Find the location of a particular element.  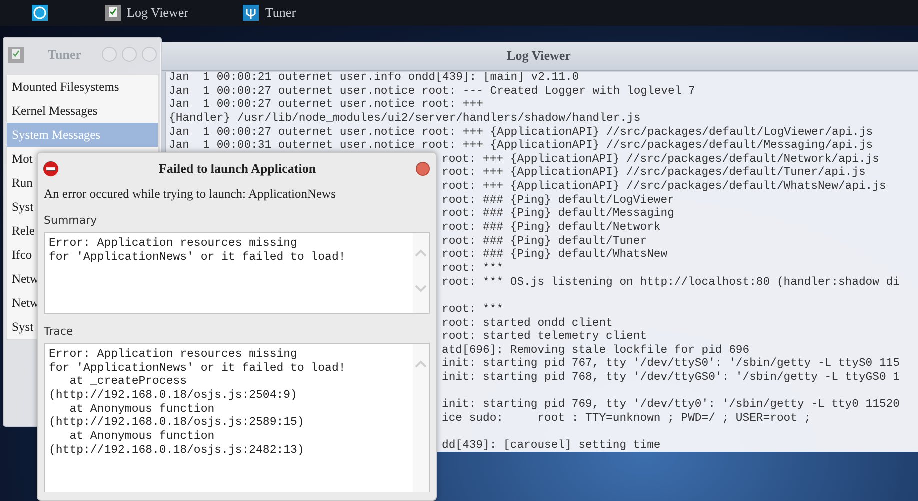

log-line: atd[696]: Removing stale lockfile for pid 696 is located at coordinates (596, 351).